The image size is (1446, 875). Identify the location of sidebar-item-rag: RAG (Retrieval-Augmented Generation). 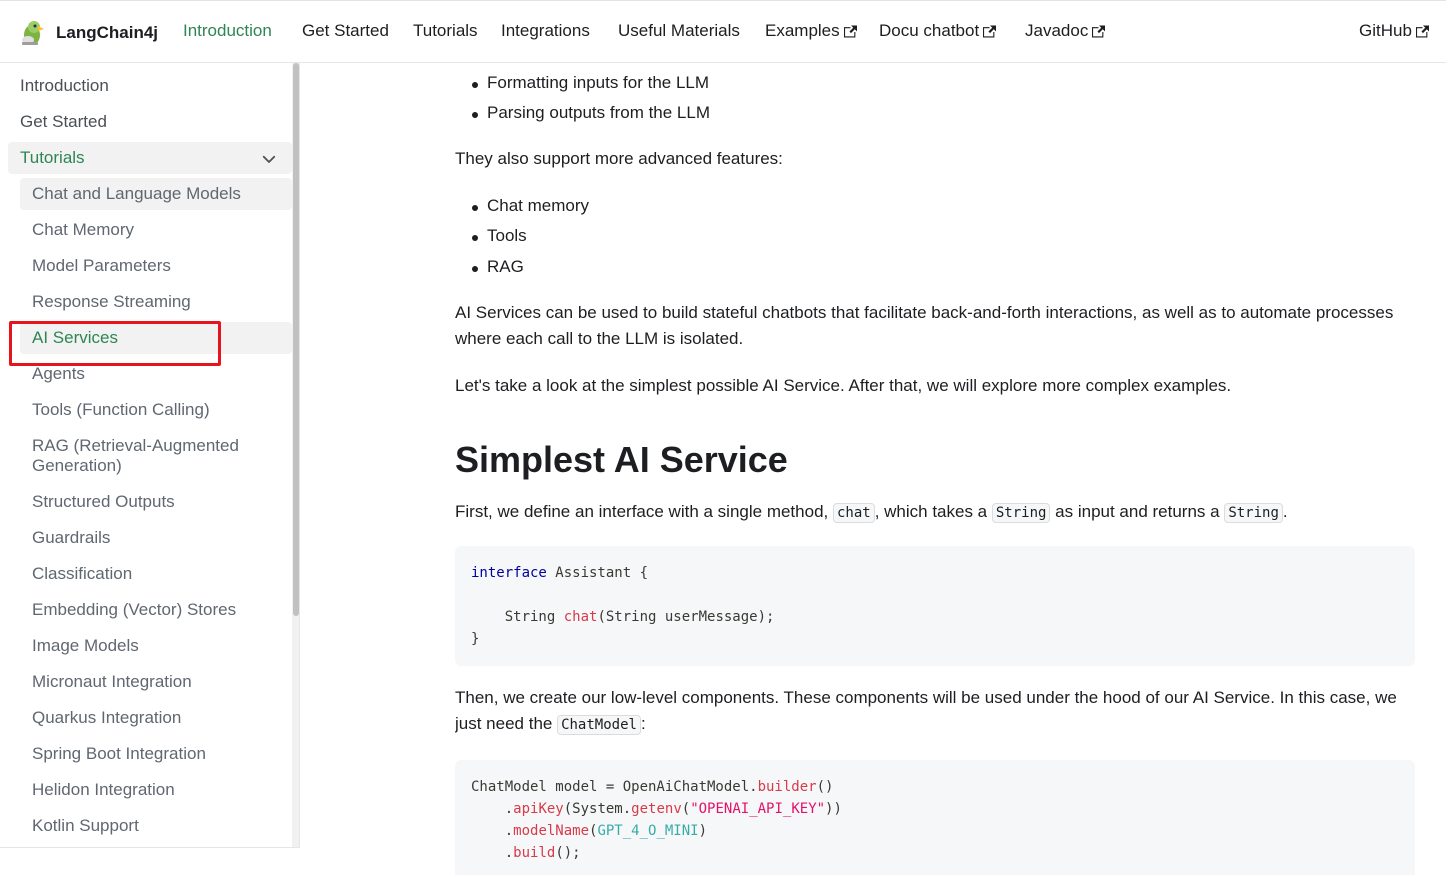
(157, 456).